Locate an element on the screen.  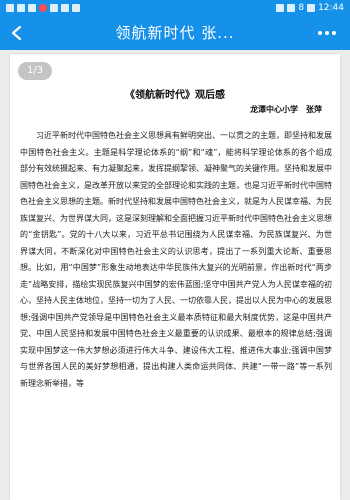
status-icons-left is located at coordinates (43, 8).